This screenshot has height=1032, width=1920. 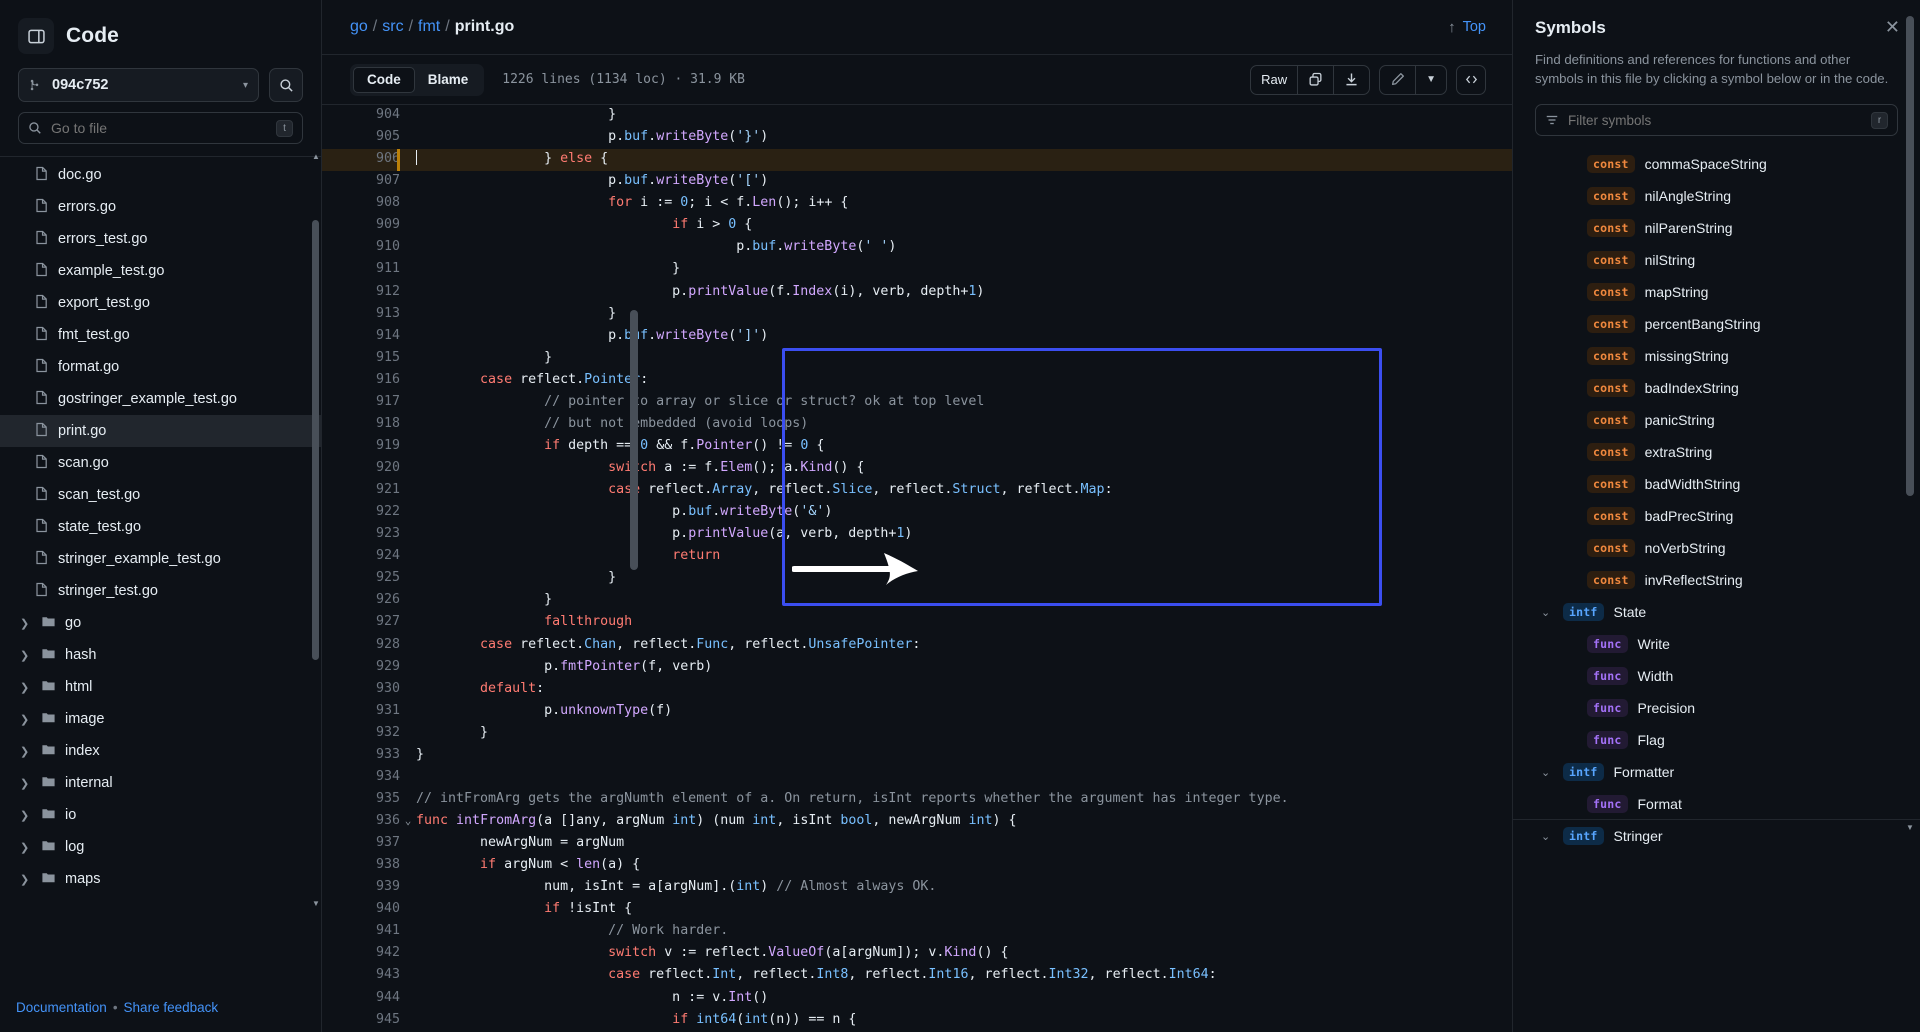 I want to click on symbol-item-invReflectString: const invReflectString, so click(x=1721, y=580).